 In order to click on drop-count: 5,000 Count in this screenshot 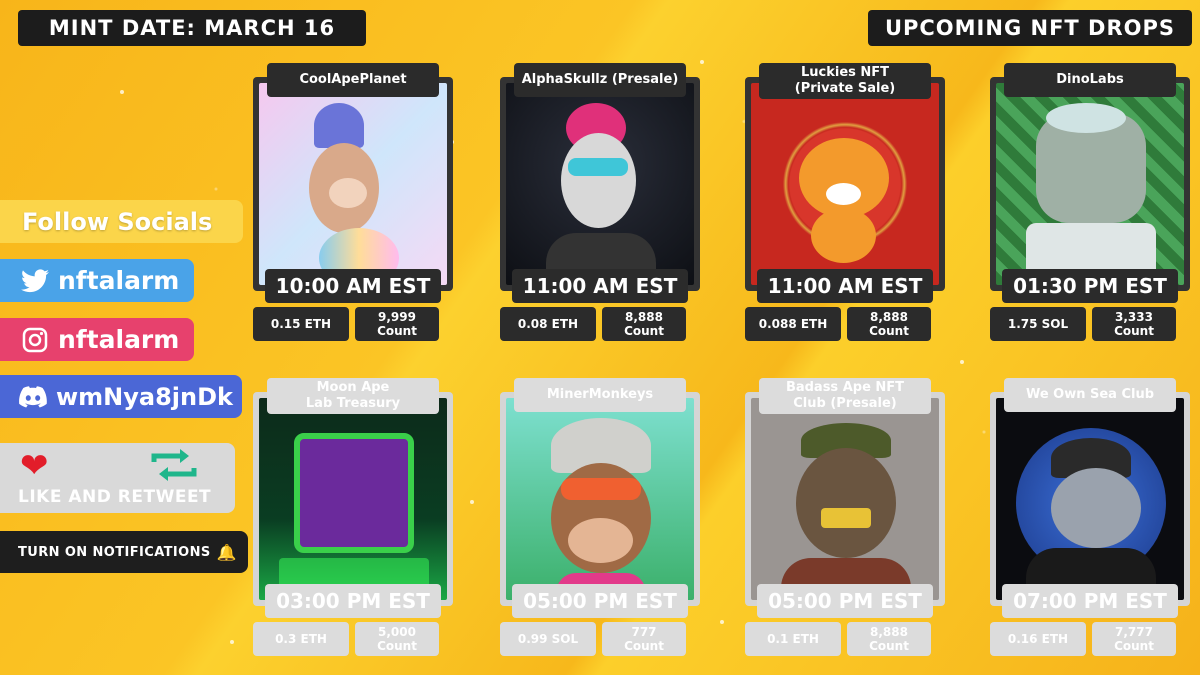, I will do `click(397, 639)`.